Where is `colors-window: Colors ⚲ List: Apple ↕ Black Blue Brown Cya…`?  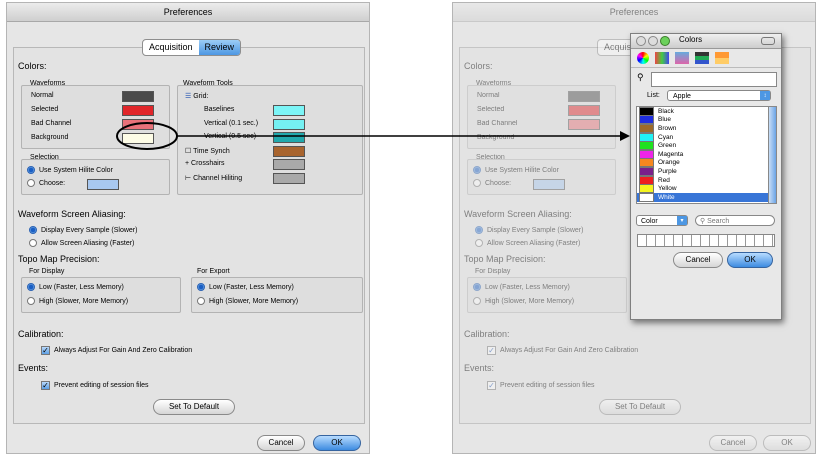
colors-window: Colors ⚲ List: Apple ↕ Black Blue Brown Cya… is located at coordinates (706, 176).